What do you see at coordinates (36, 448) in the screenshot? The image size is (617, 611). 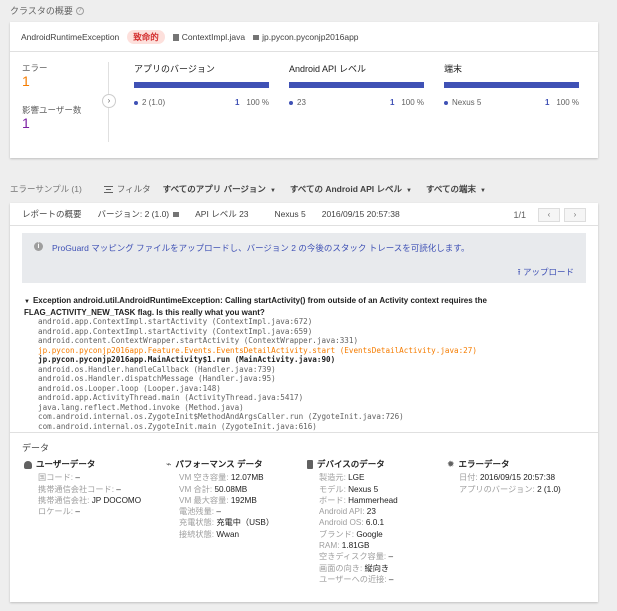 I see `data-section-title: データ` at bounding box center [36, 448].